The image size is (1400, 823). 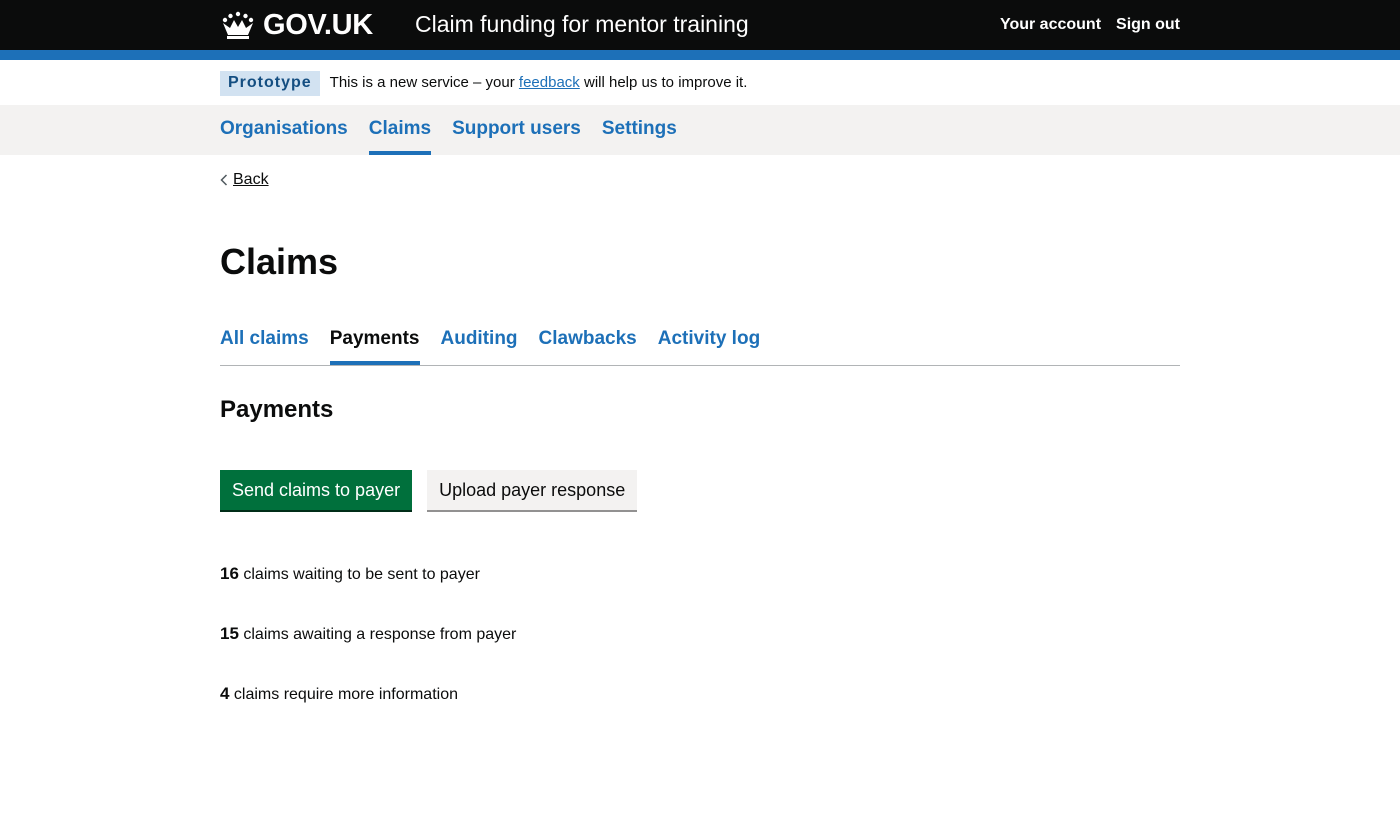 I want to click on nav-item-claims: Claims, so click(x=400, y=130).